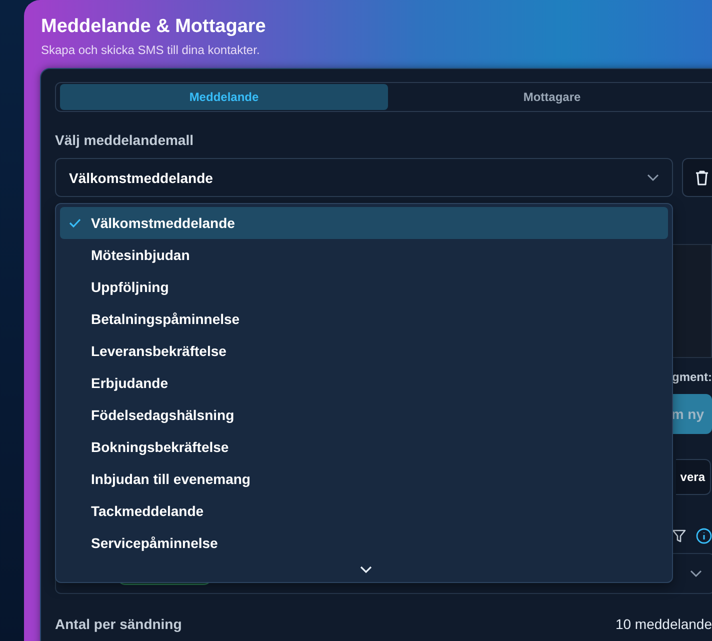  I want to click on menu-item: Födelsedagshälsning, so click(364, 415).